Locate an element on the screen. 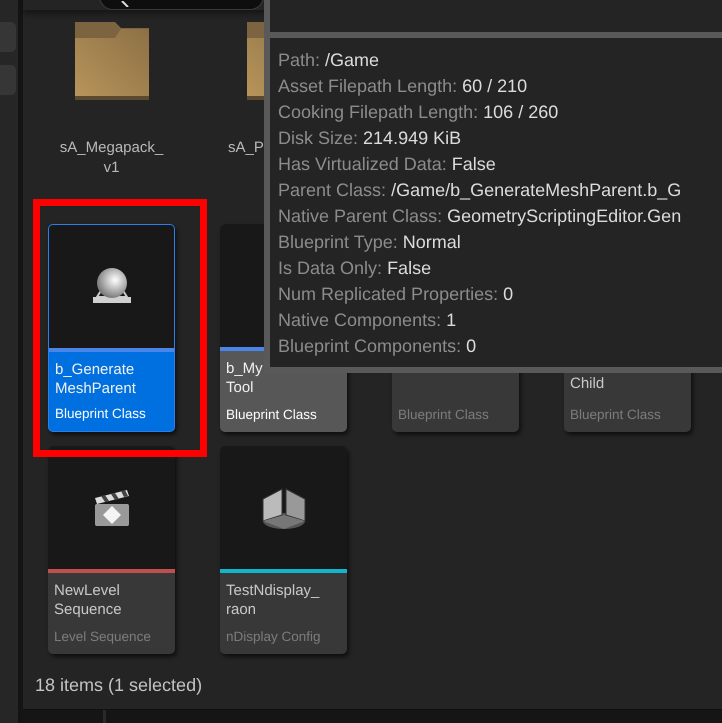 The width and height of the screenshot is (722, 723). asset-name: b_My Tool is located at coordinates (245, 378).